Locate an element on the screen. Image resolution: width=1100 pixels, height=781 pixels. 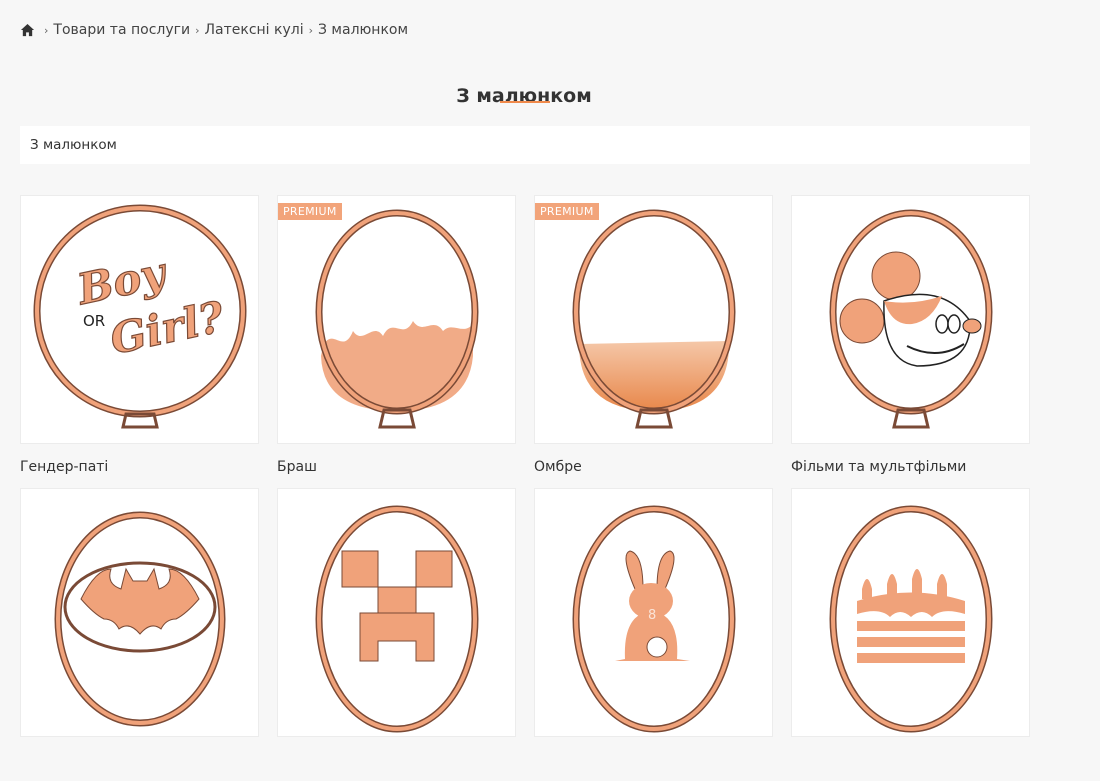
balloon-illustration-mickey is located at coordinates (911, 319).